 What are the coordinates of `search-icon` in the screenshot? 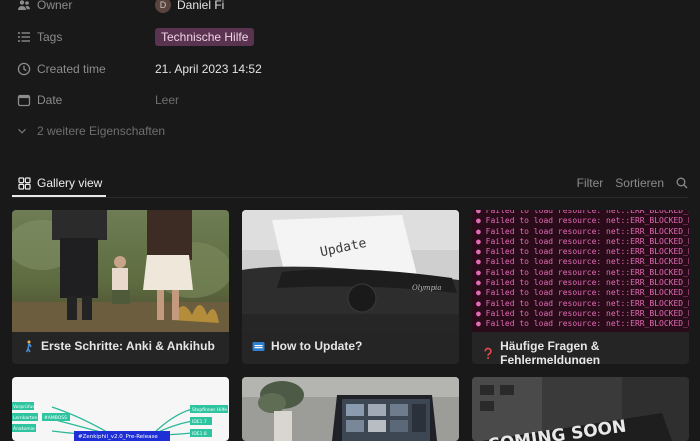 It's located at (682, 183).